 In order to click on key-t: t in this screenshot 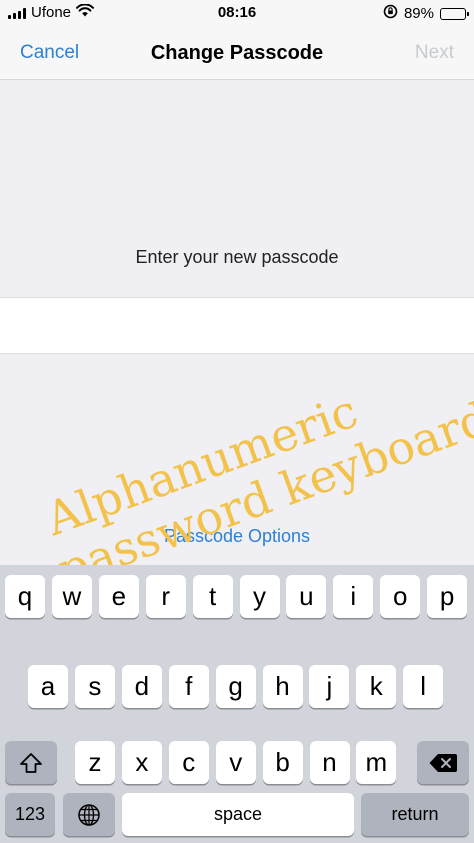, I will do `click(212, 596)`.